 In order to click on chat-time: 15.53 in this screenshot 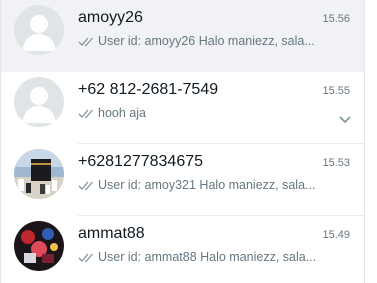, I will do `click(336, 163)`.